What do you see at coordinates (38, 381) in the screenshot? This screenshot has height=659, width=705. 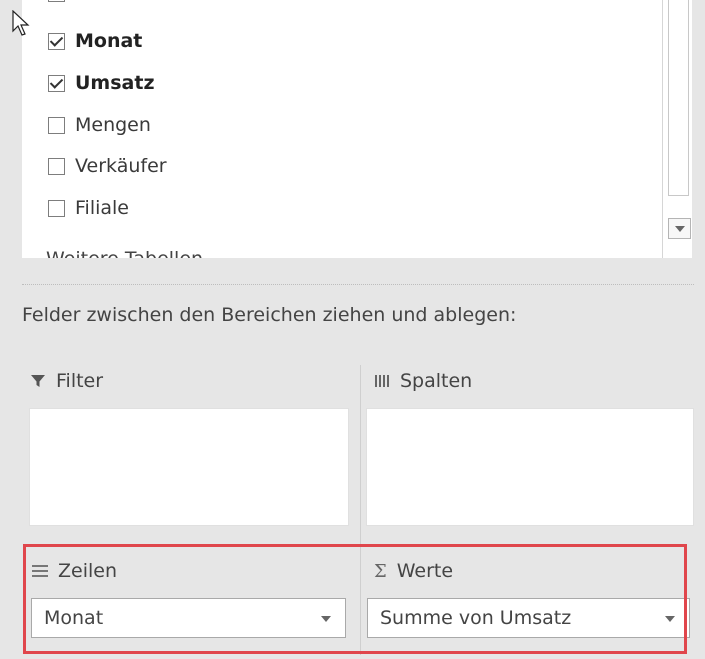 I see `filter-icon` at bounding box center [38, 381].